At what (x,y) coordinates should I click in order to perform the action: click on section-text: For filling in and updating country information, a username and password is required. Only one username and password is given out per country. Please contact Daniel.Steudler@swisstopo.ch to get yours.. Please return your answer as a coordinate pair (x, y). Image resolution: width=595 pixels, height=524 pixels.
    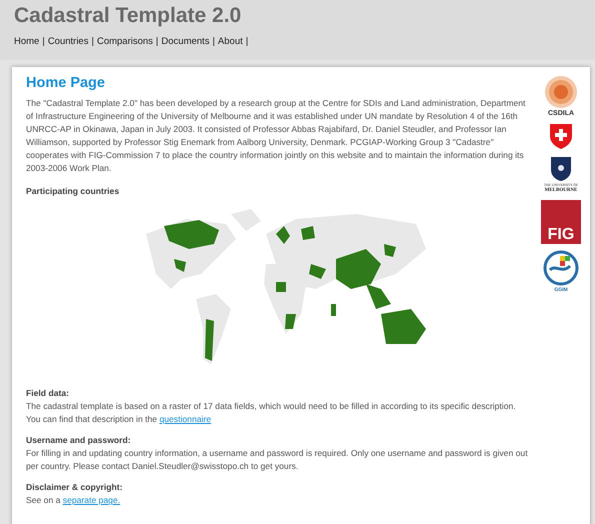
    Looking at the image, I should click on (277, 460).